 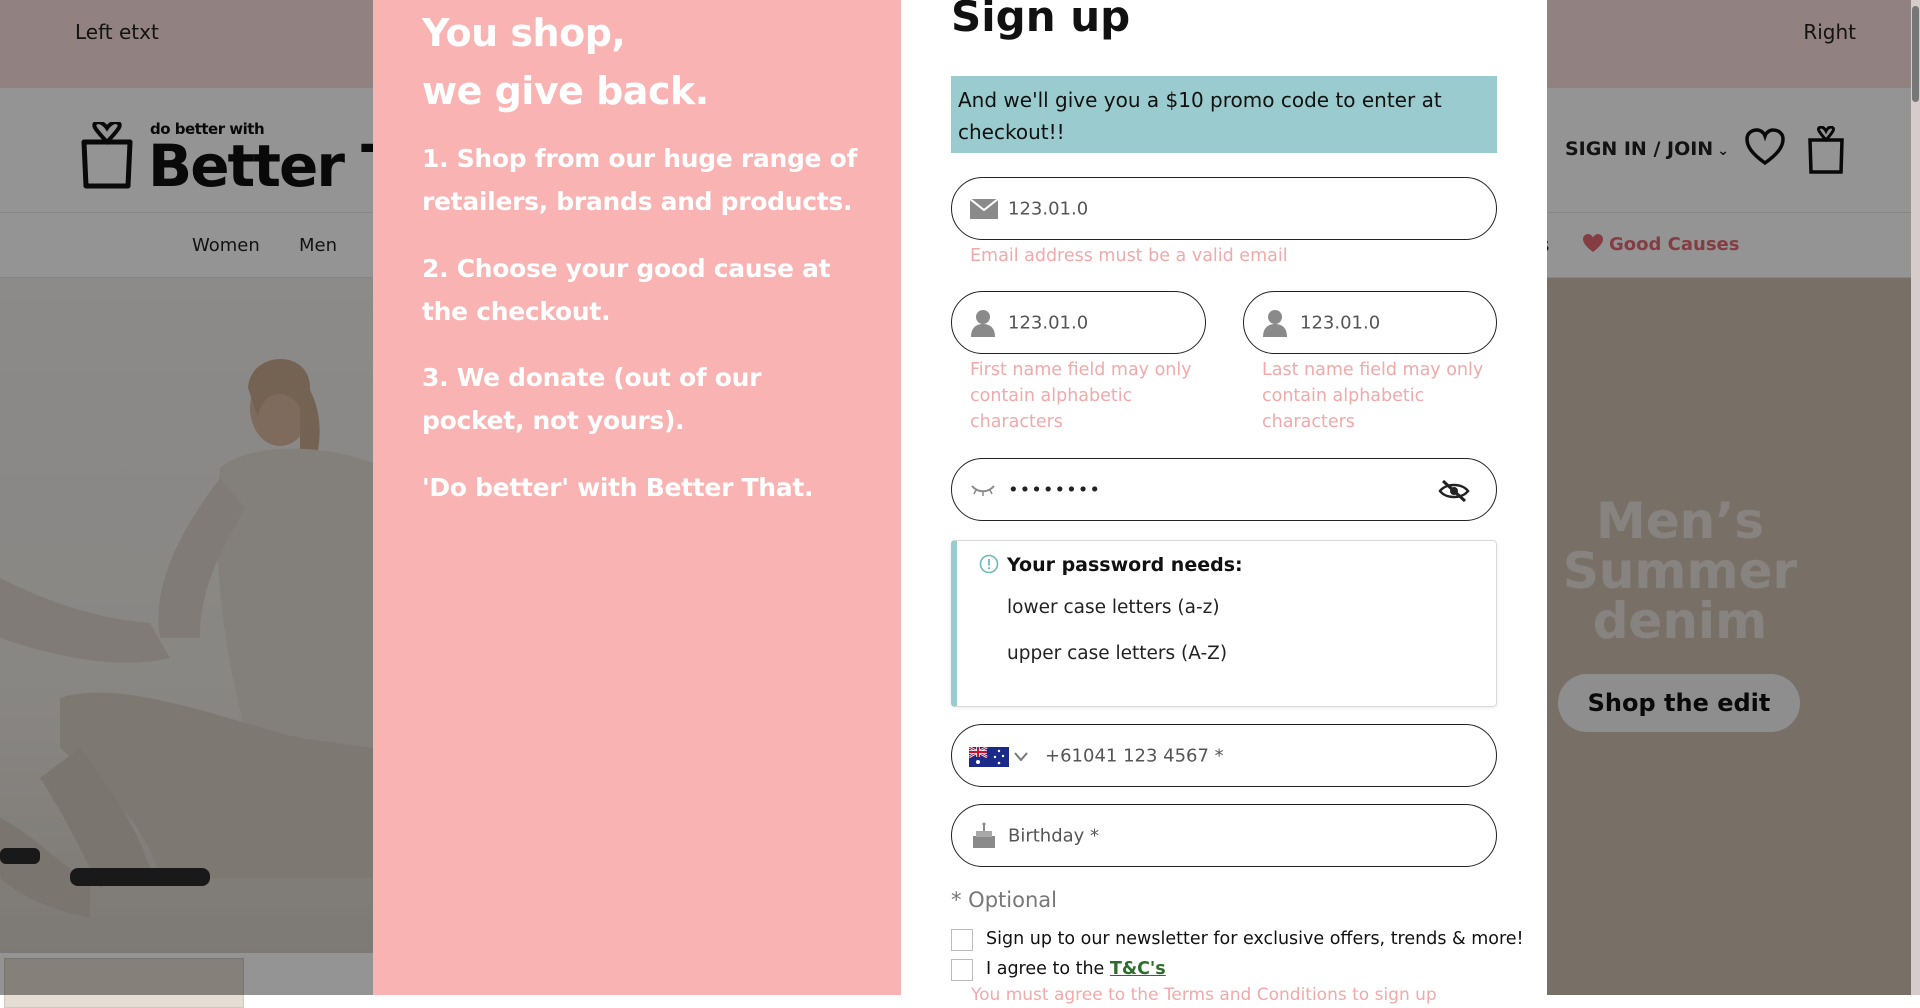 What do you see at coordinates (1041, 20) in the screenshot?
I see `signup-title: Sign up` at bounding box center [1041, 20].